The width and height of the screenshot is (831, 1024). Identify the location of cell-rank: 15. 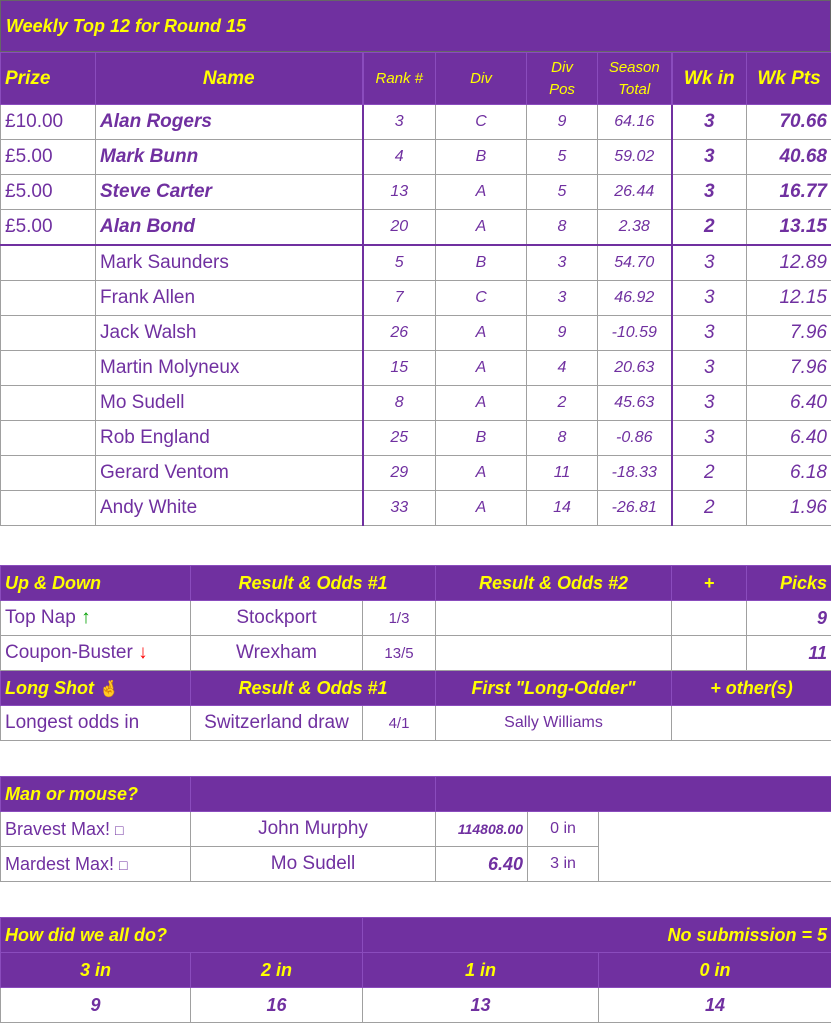
(399, 368).